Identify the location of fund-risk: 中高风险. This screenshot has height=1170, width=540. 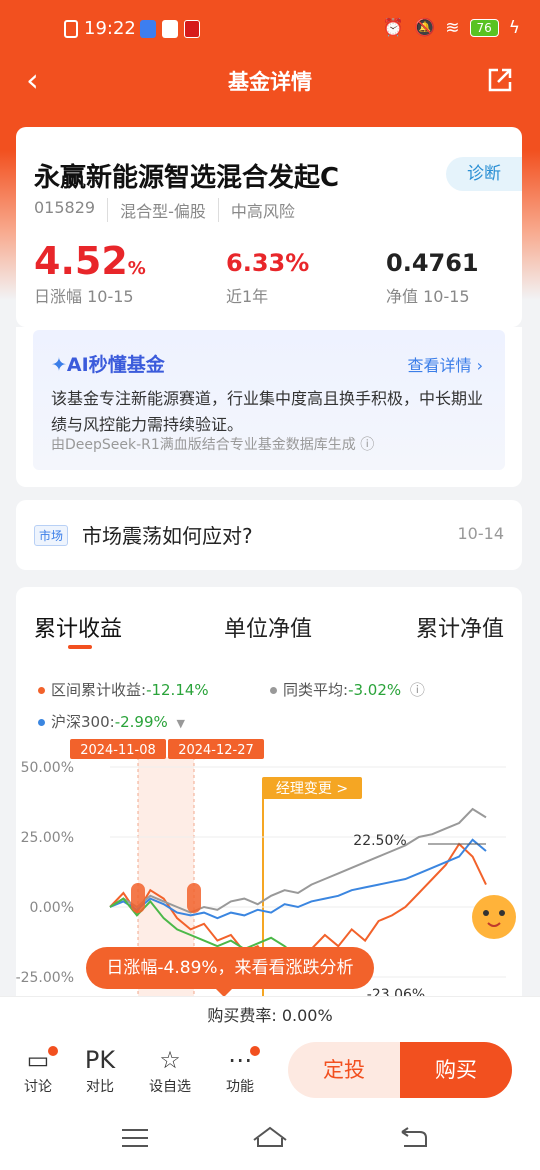
(262, 210).